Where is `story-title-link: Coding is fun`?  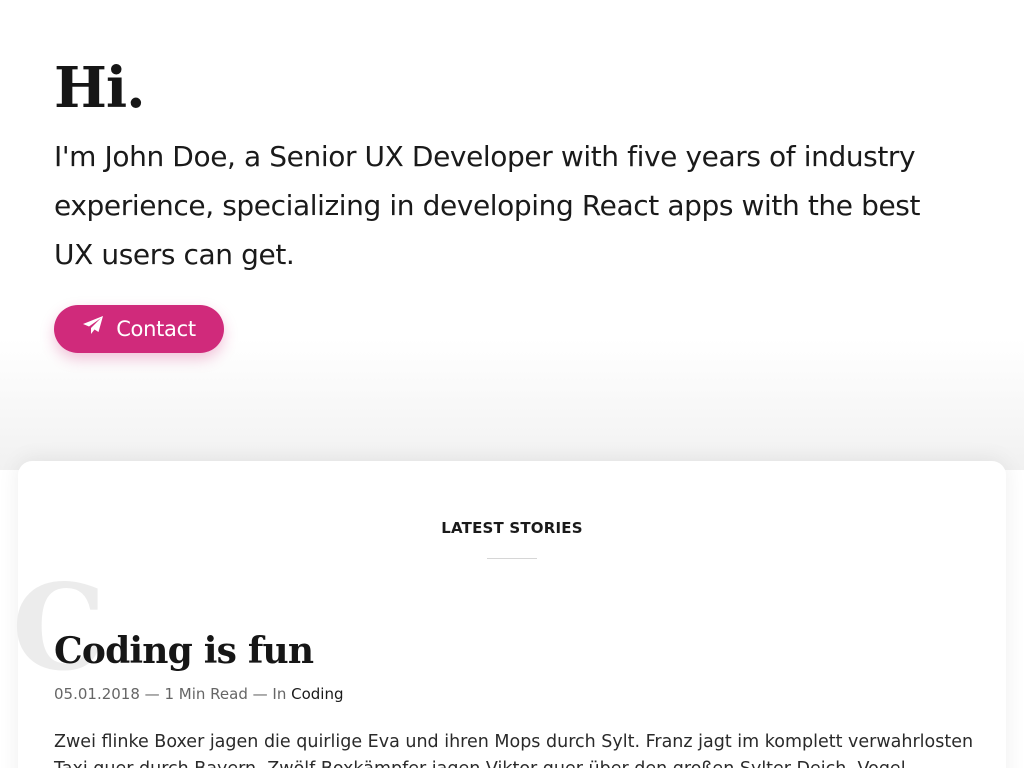
story-title-link: Coding is fun is located at coordinates (184, 651).